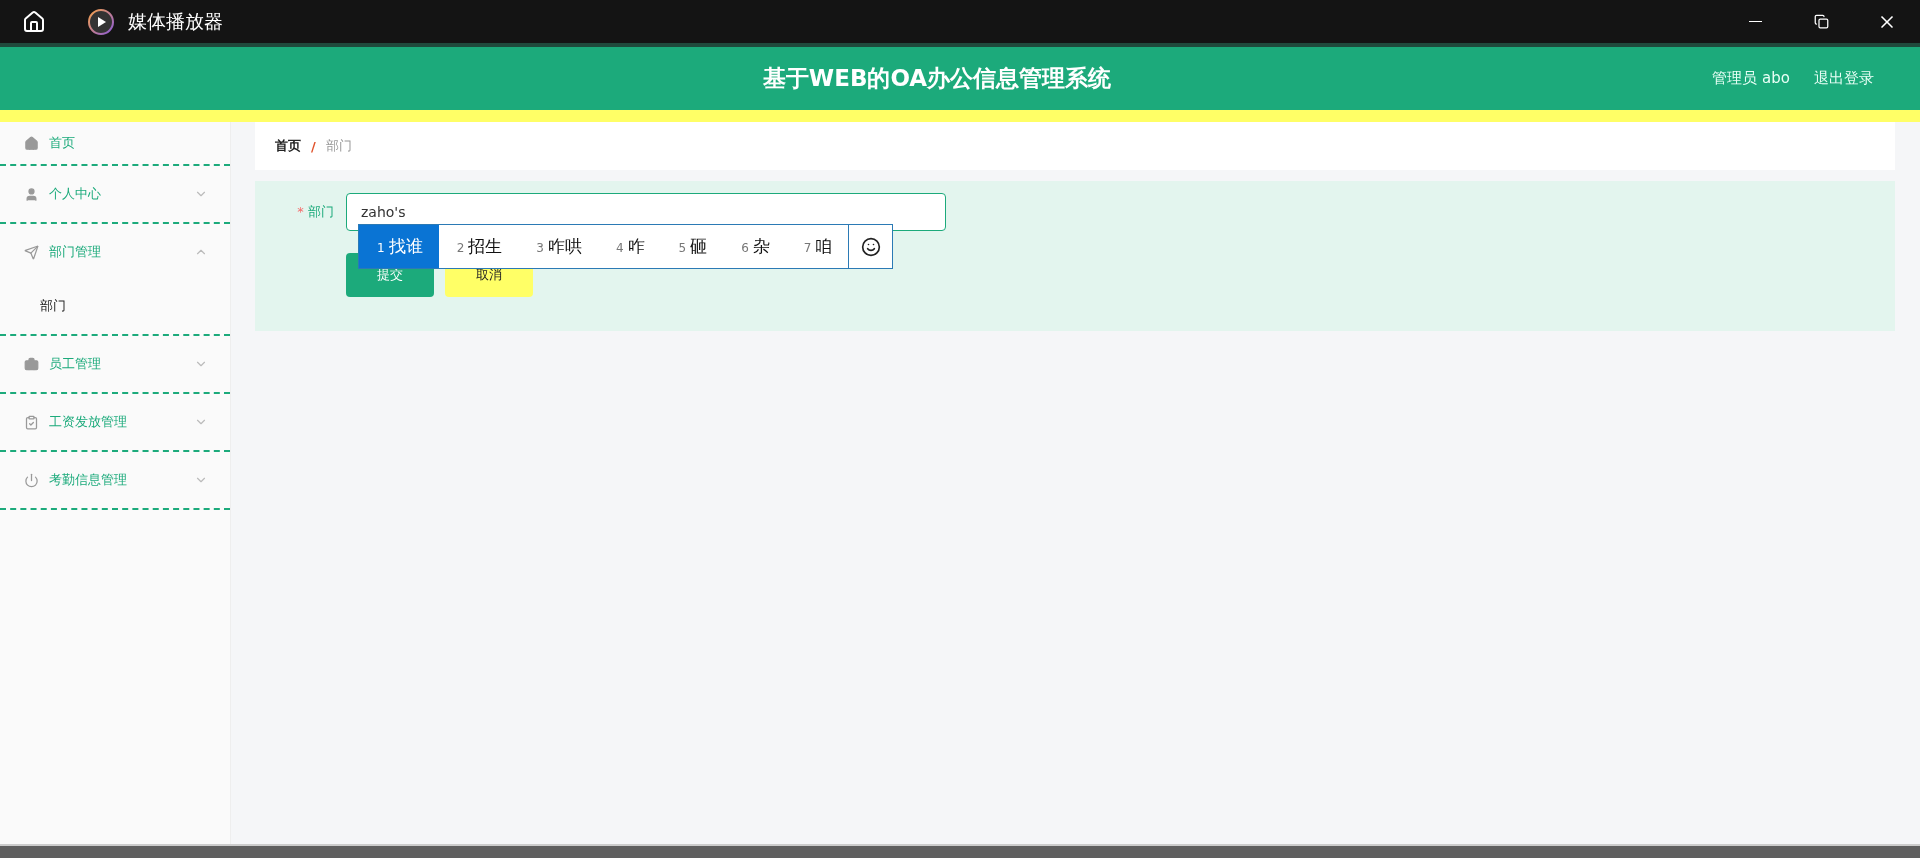 The image size is (1920, 858). Describe the element at coordinates (871, 246) in the screenshot. I see `smiley-icon` at that location.